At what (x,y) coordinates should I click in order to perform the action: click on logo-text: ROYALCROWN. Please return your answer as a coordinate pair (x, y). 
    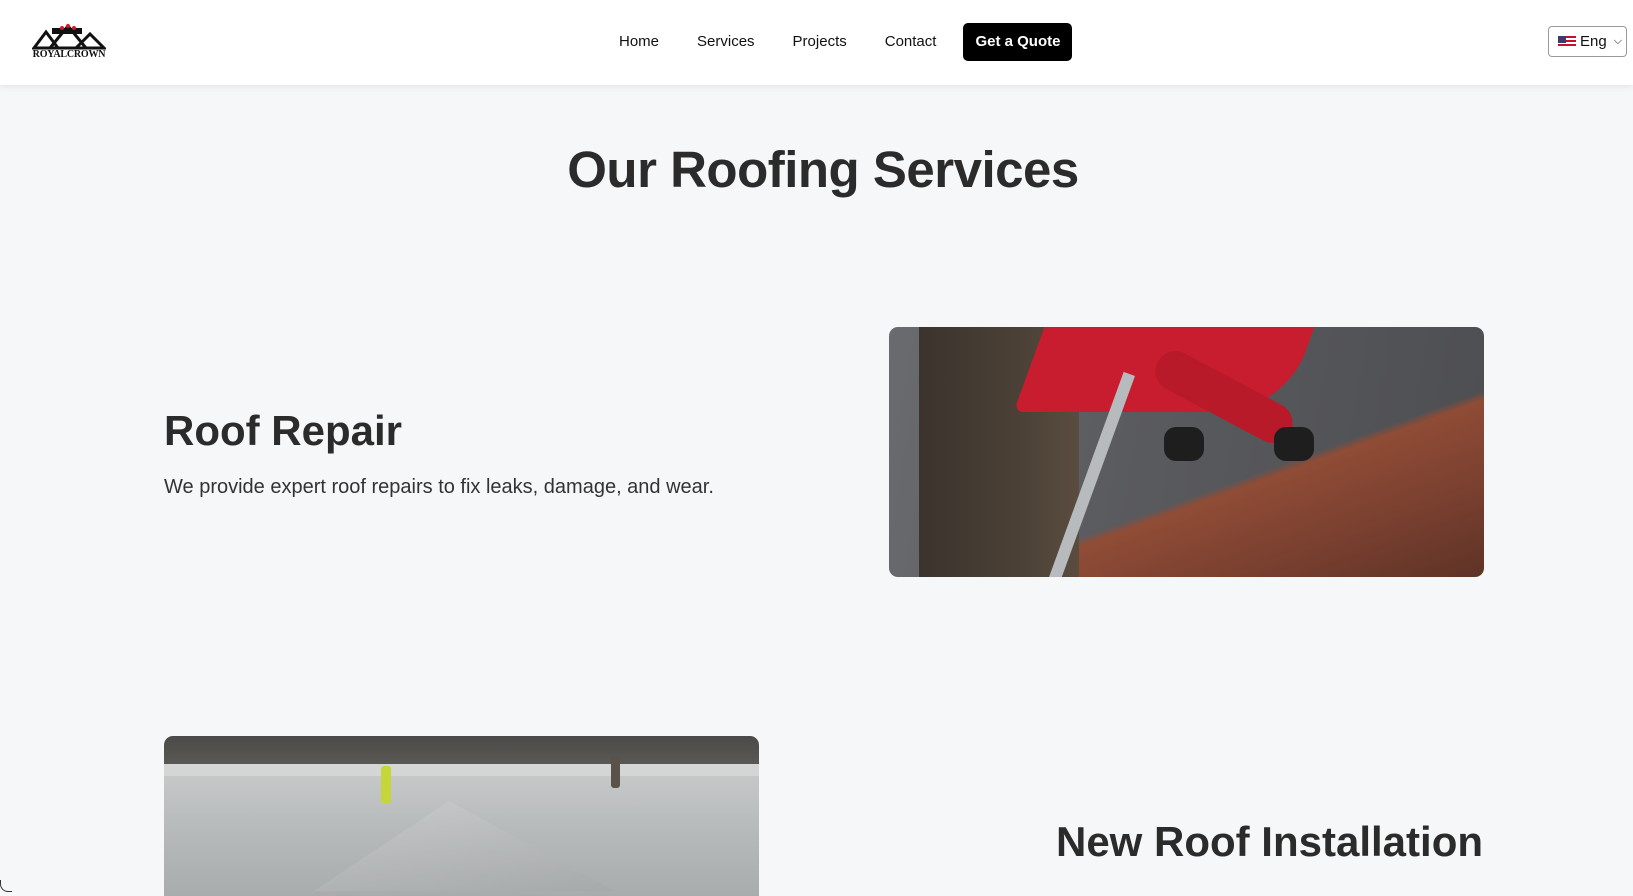
    Looking at the image, I should click on (69, 54).